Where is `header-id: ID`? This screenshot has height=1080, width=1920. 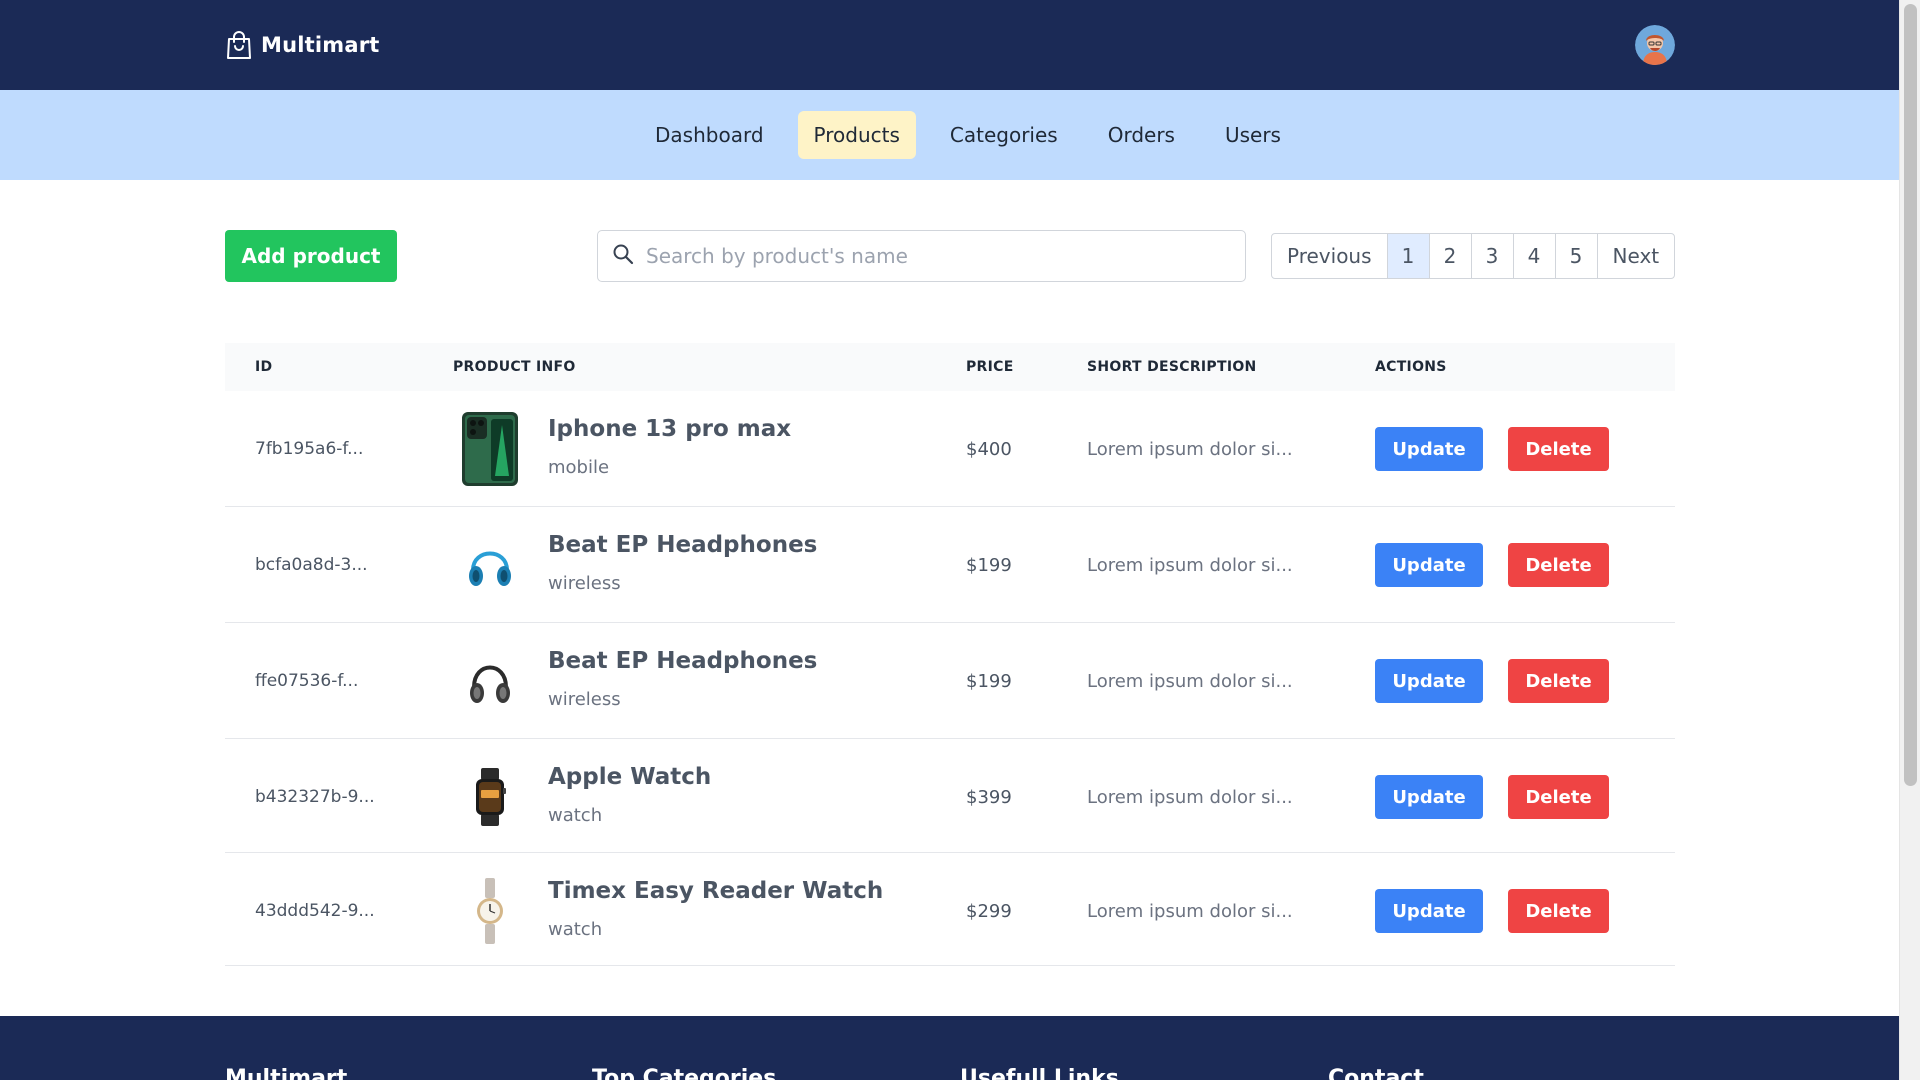 header-id: ID is located at coordinates (264, 367).